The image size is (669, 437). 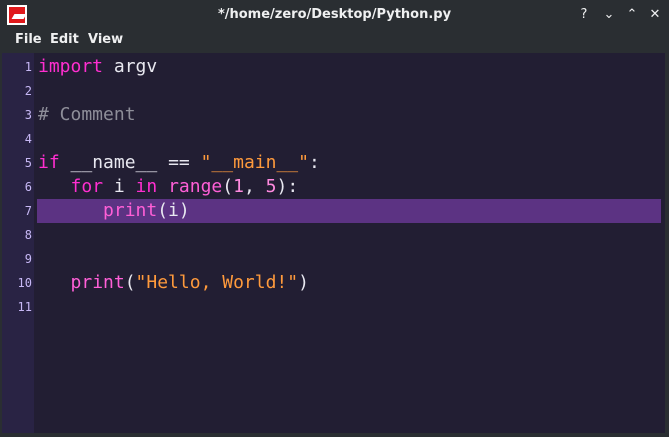 What do you see at coordinates (64, 41) in the screenshot?
I see `menu-edit: Edit` at bounding box center [64, 41].